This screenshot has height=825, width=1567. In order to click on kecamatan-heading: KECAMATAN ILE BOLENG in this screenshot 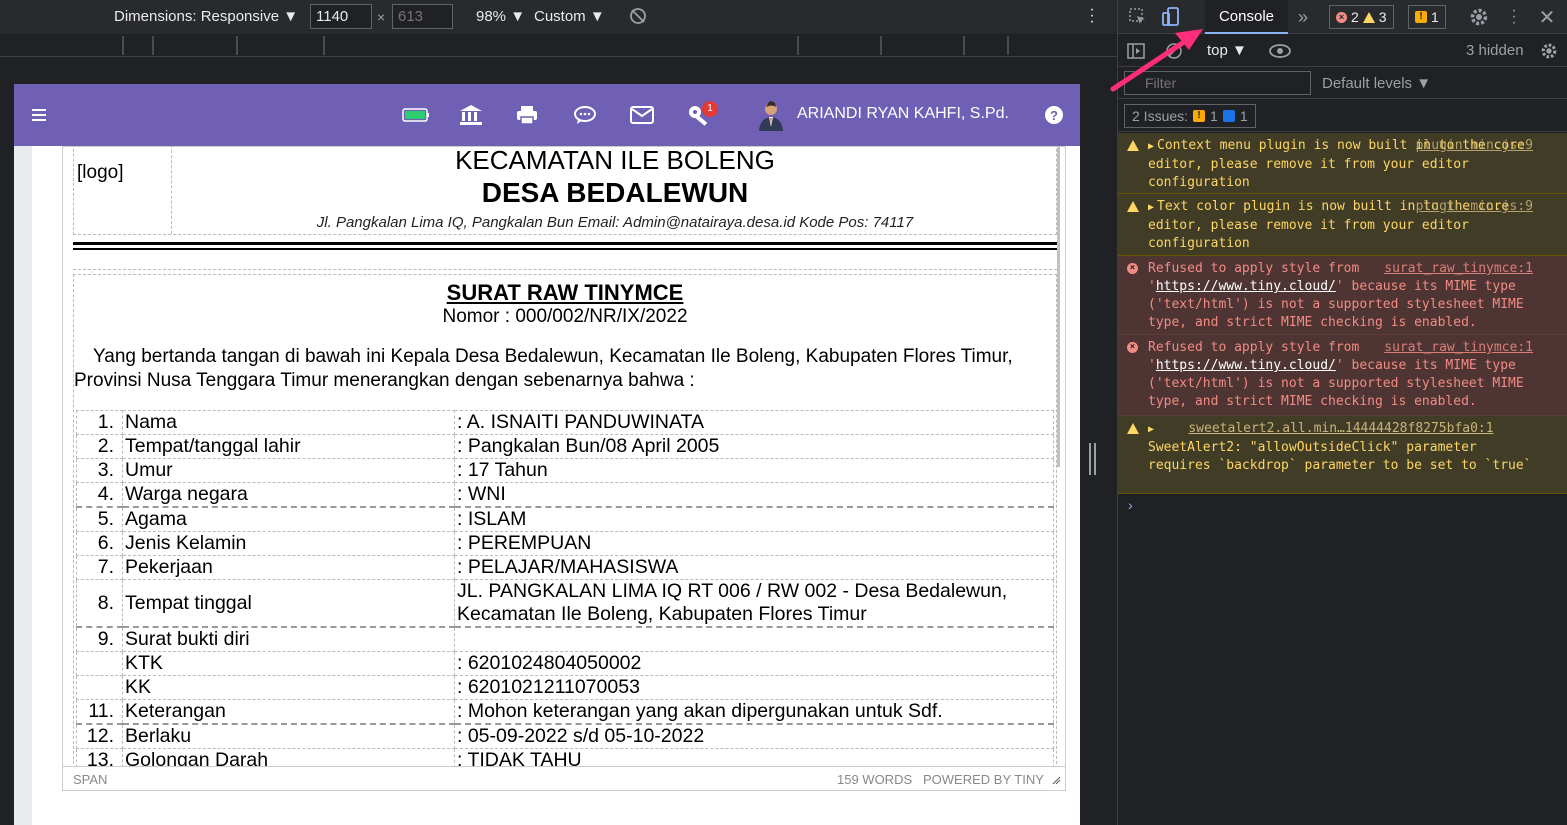, I will do `click(615, 161)`.